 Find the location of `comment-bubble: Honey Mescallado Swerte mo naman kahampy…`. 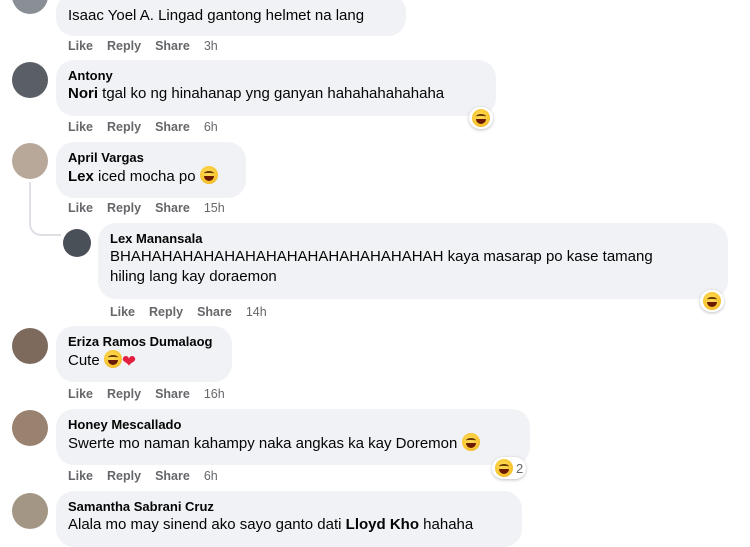

comment-bubble: Honey Mescallado Swerte mo naman kahampy… is located at coordinates (293, 437).